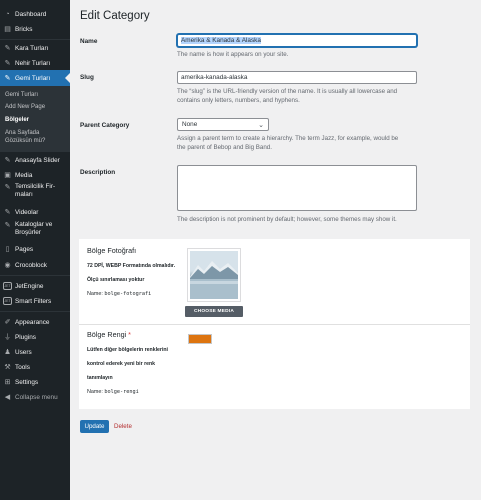 This screenshot has width=481, height=500. Describe the element at coordinates (35, 29) in the screenshot. I see `sidebar-item-bricks: ▤ Bricks` at that location.